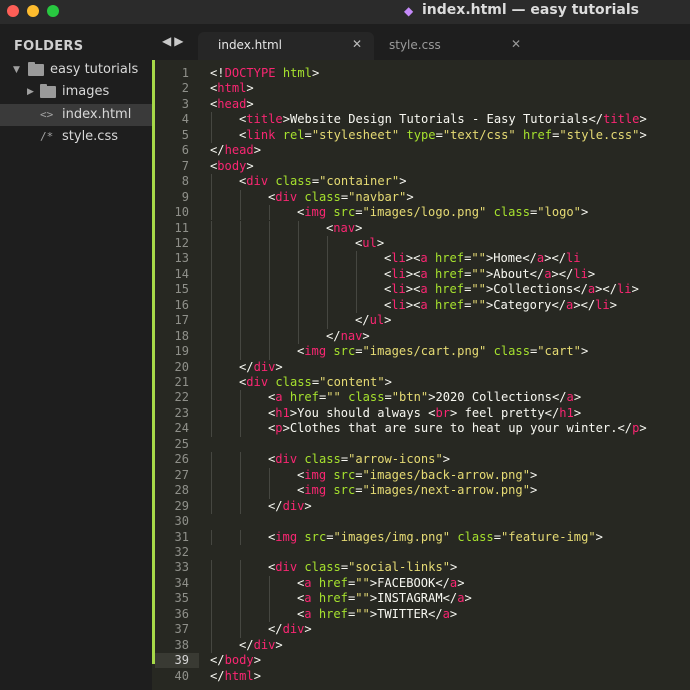 The image size is (690, 690). What do you see at coordinates (264, 644) in the screenshot?
I see `code-token: div` at bounding box center [264, 644].